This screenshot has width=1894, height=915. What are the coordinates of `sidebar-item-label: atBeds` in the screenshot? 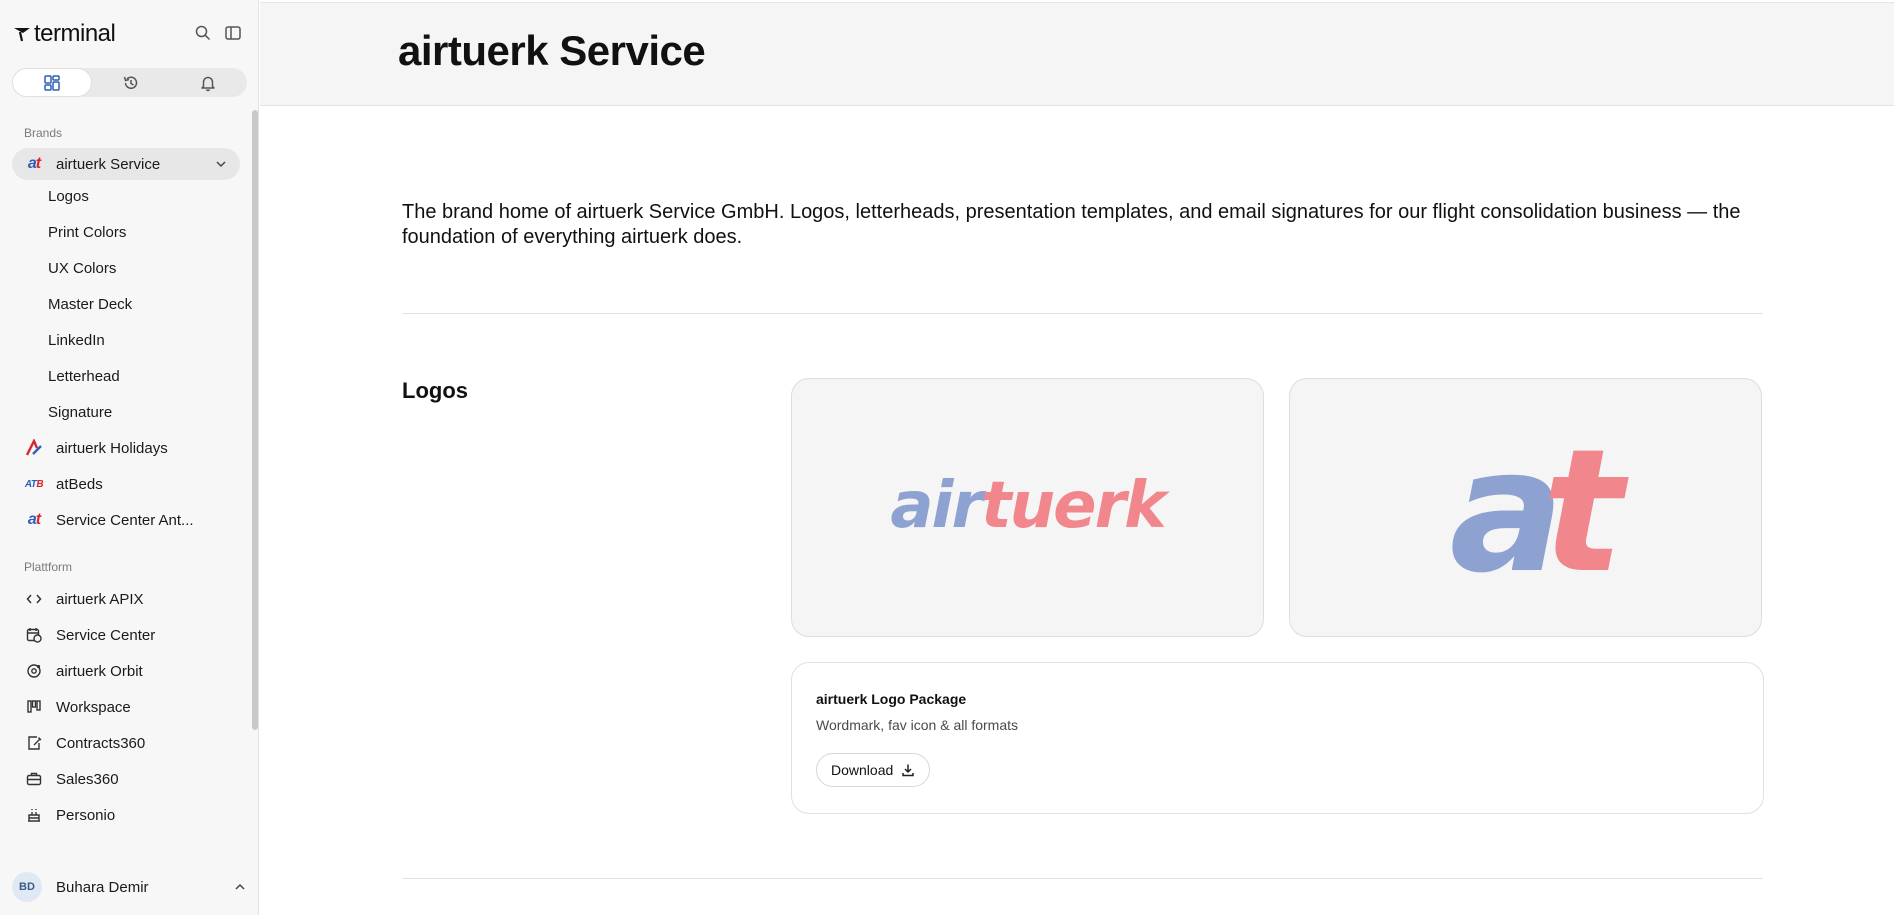 It's located at (79, 484).